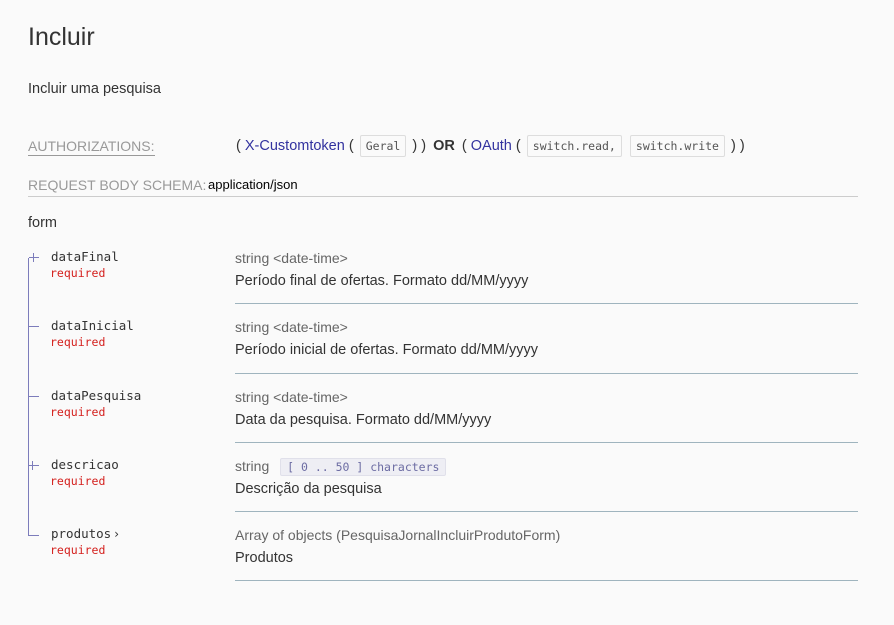  What do you see at coordinates (128, 488) in the screenshot?
I see `property-name-cell: descricao required` at bounding box center [128, 488].